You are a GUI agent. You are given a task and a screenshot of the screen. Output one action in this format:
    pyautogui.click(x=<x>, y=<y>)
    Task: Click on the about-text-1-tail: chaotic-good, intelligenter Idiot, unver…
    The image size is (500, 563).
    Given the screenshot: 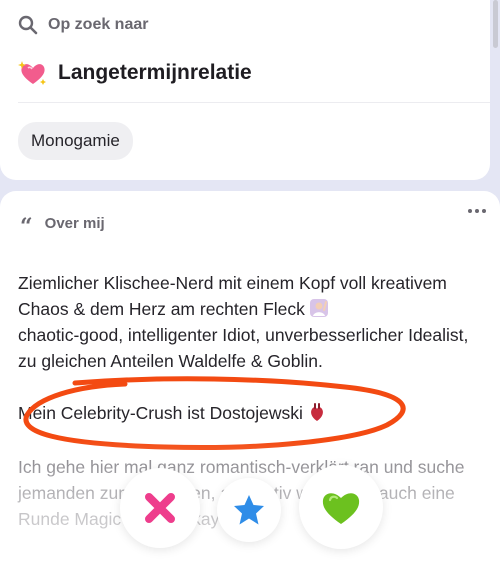 What is the action you would take?
    pyautogui.click(x=243, y=348)
    